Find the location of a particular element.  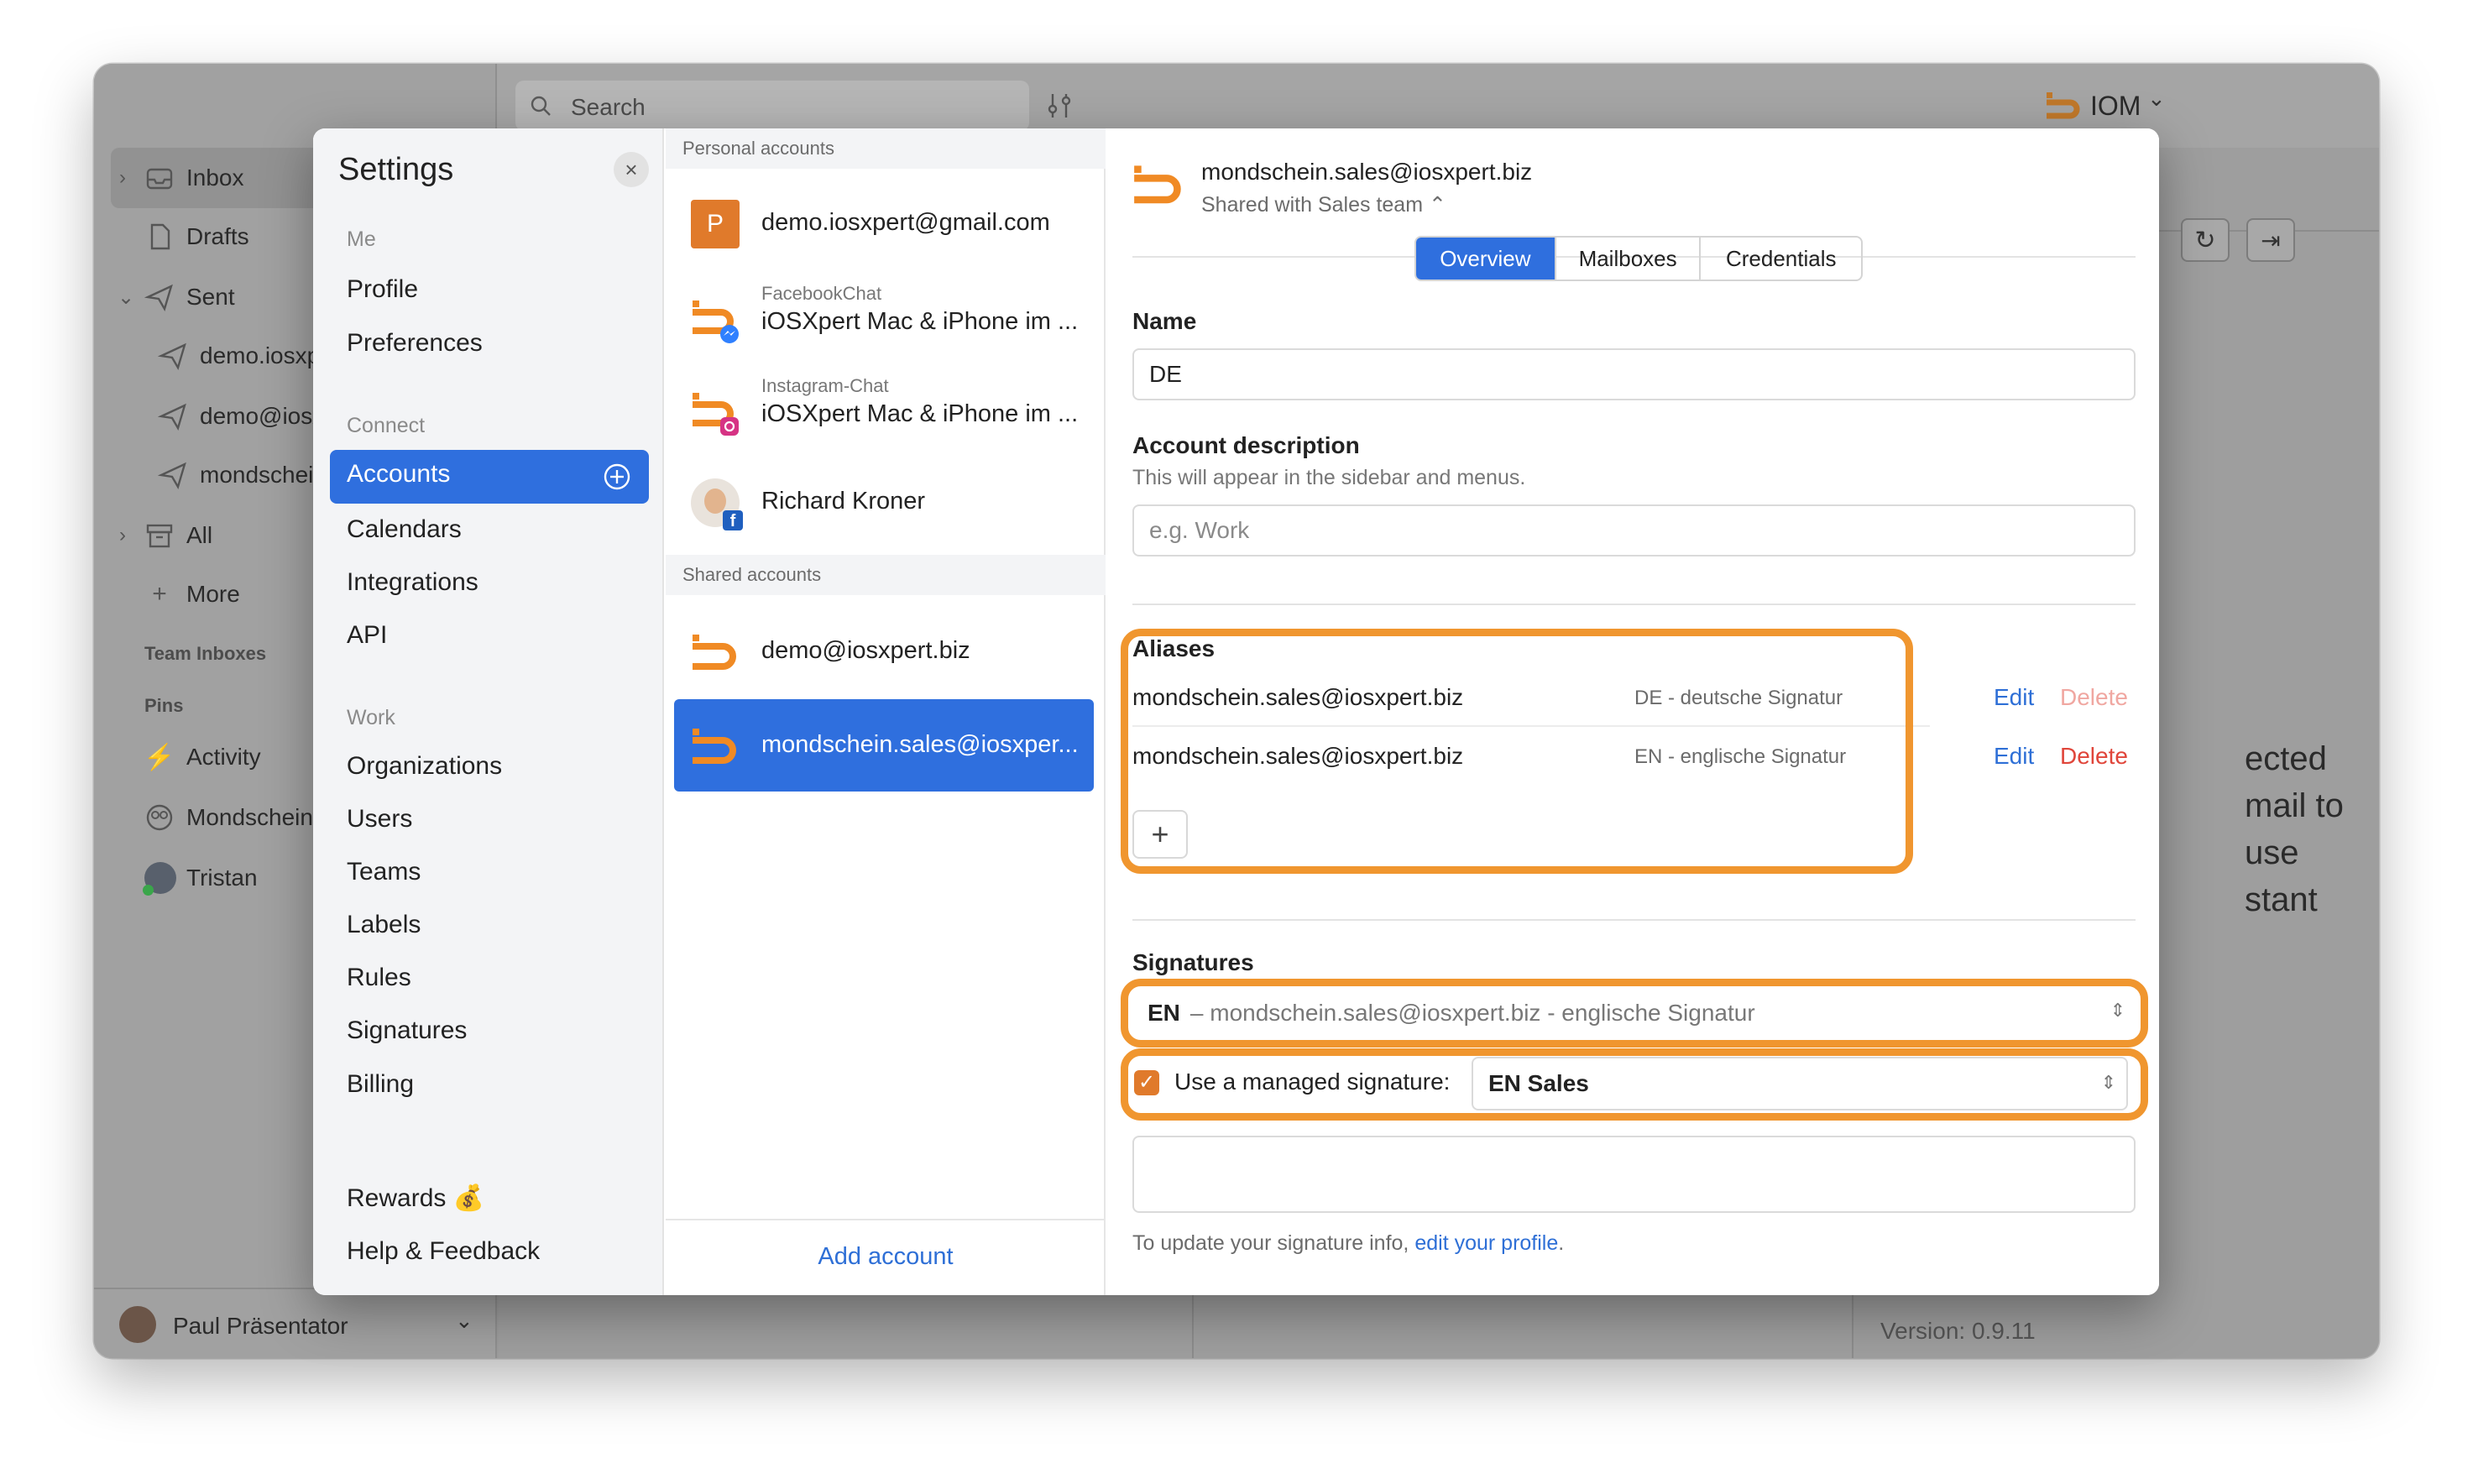

empty-state-line: stant is located at coordinates (2281, 899).